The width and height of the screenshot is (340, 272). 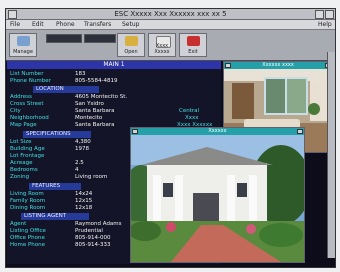 What do you see at coordinates (20, 177) in the screenshot?
I see `field-label: Zoning` at bounding box center [20, 177].